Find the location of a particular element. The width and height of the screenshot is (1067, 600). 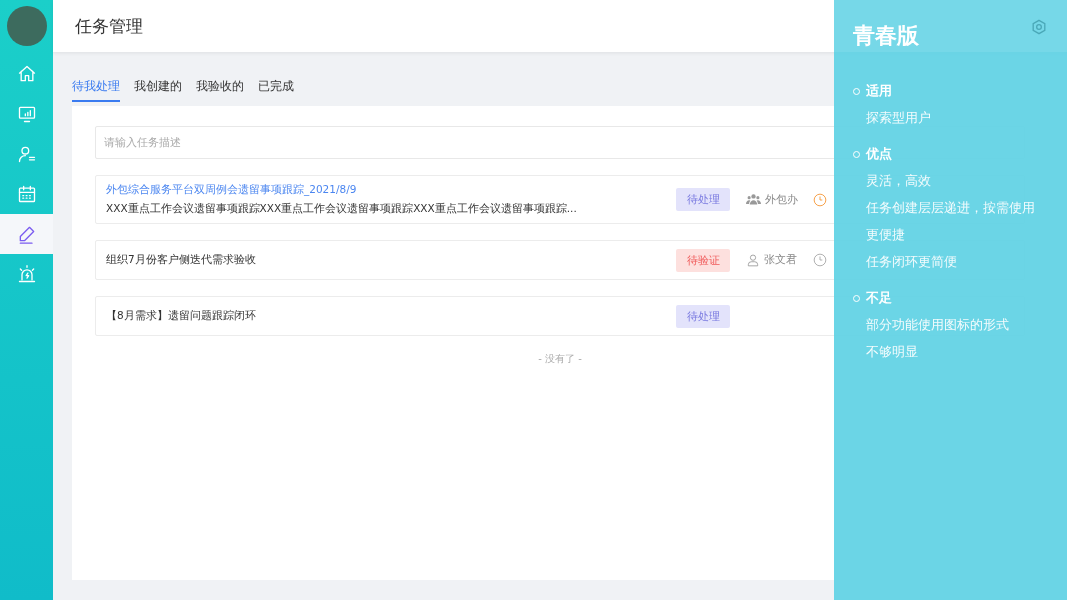

tab: 我验收的 is located at coordinates (220, 89).